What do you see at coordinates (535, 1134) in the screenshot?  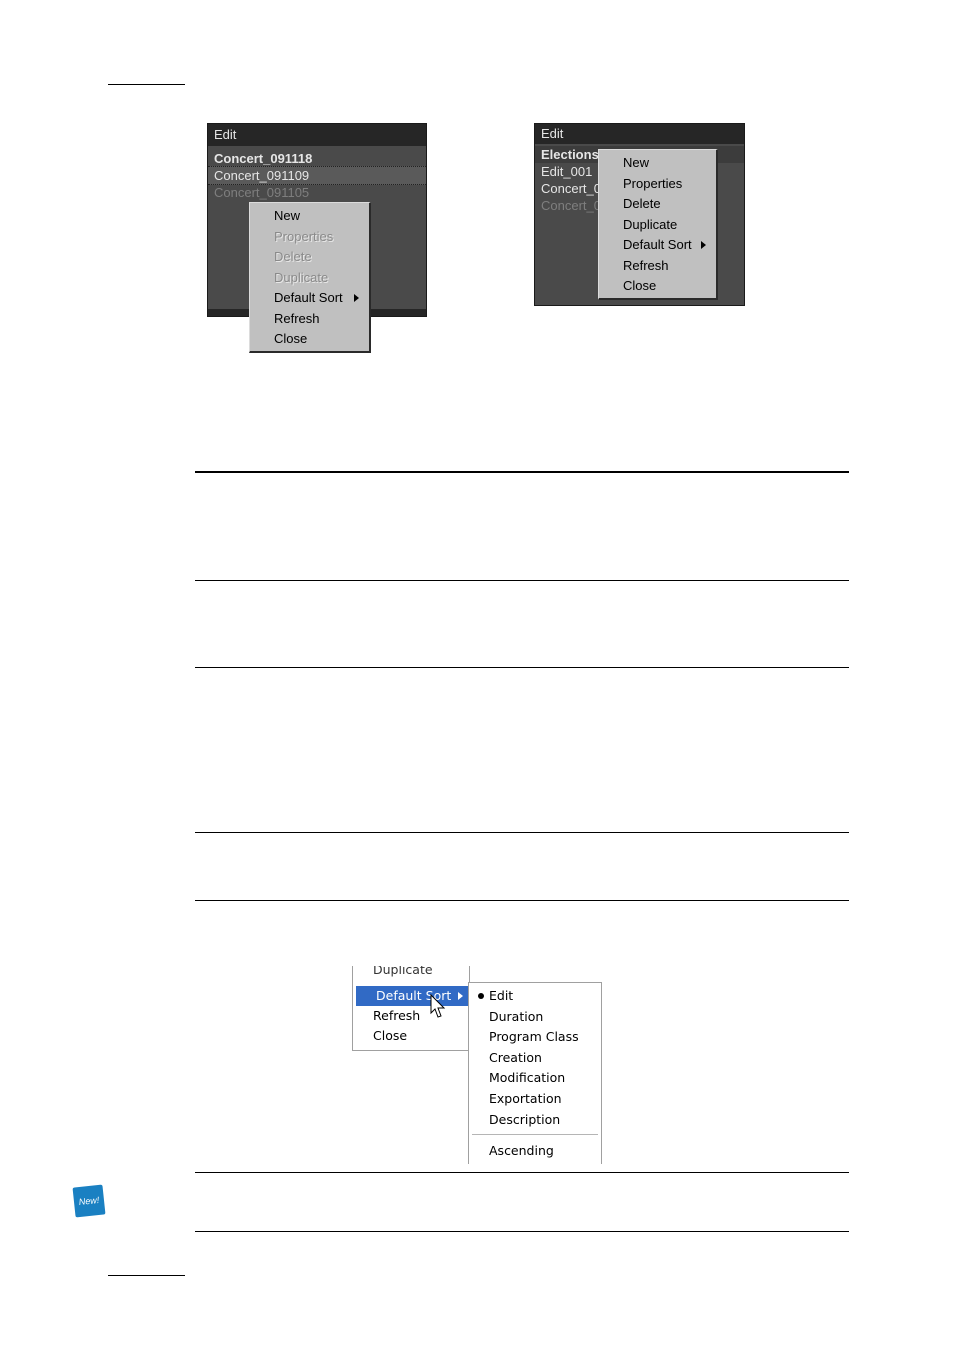 I see `menu-separator` at bounding box center [535, 1134].